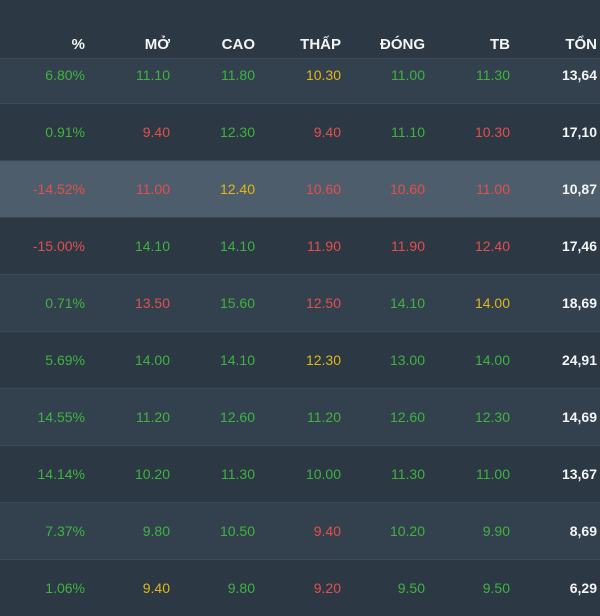 This screenshot has height=616, width=600. I want to click on average-price-cell: 12.40, so click(492, 246).